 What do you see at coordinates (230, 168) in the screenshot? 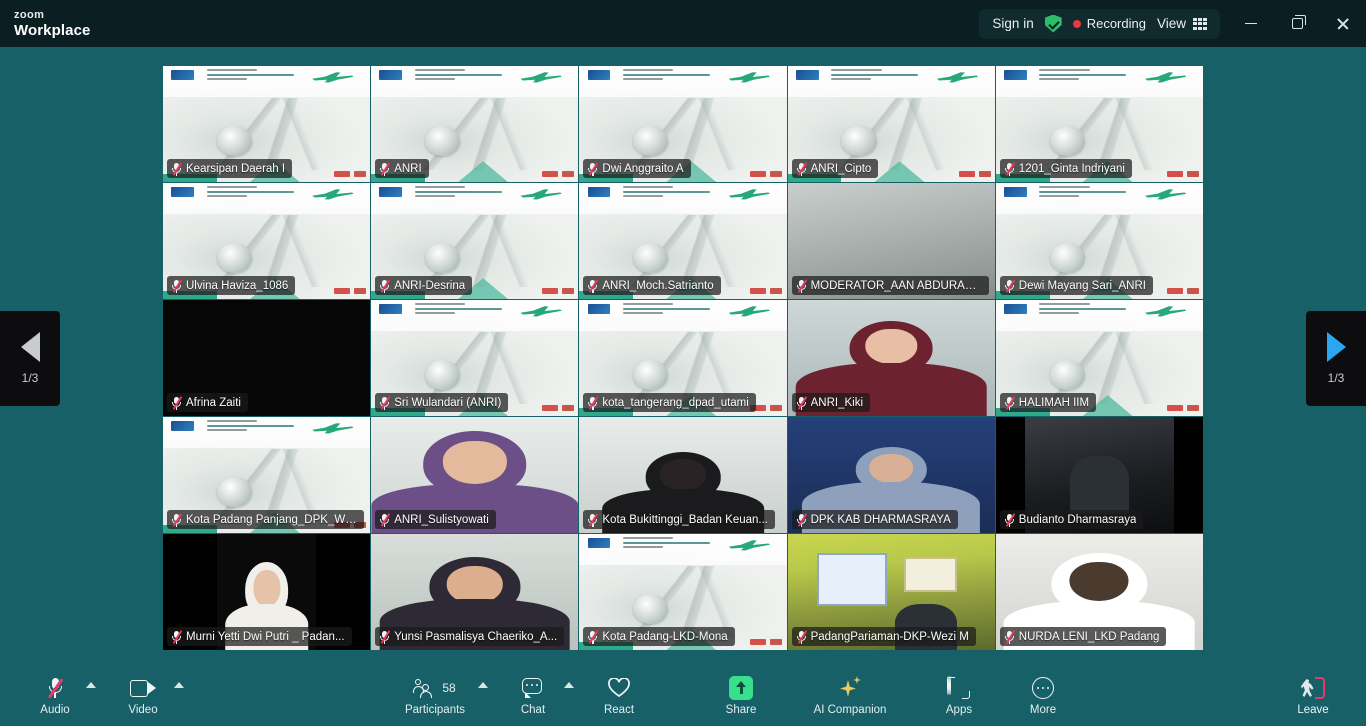
I see `participant-name-chip: Kearsipan Daerah I` at bounding box center [230, 168].